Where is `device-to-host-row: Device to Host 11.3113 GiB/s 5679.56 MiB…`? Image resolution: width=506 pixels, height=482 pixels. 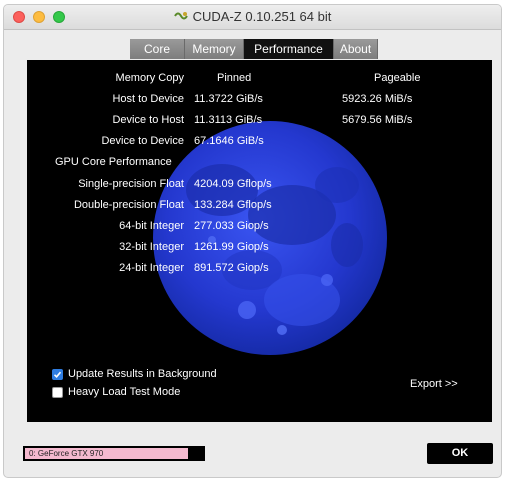 device-to-host-row: Device to Host 11.3113 GiB/s 5679.56 MiB… is located at coordinates (259, 120).